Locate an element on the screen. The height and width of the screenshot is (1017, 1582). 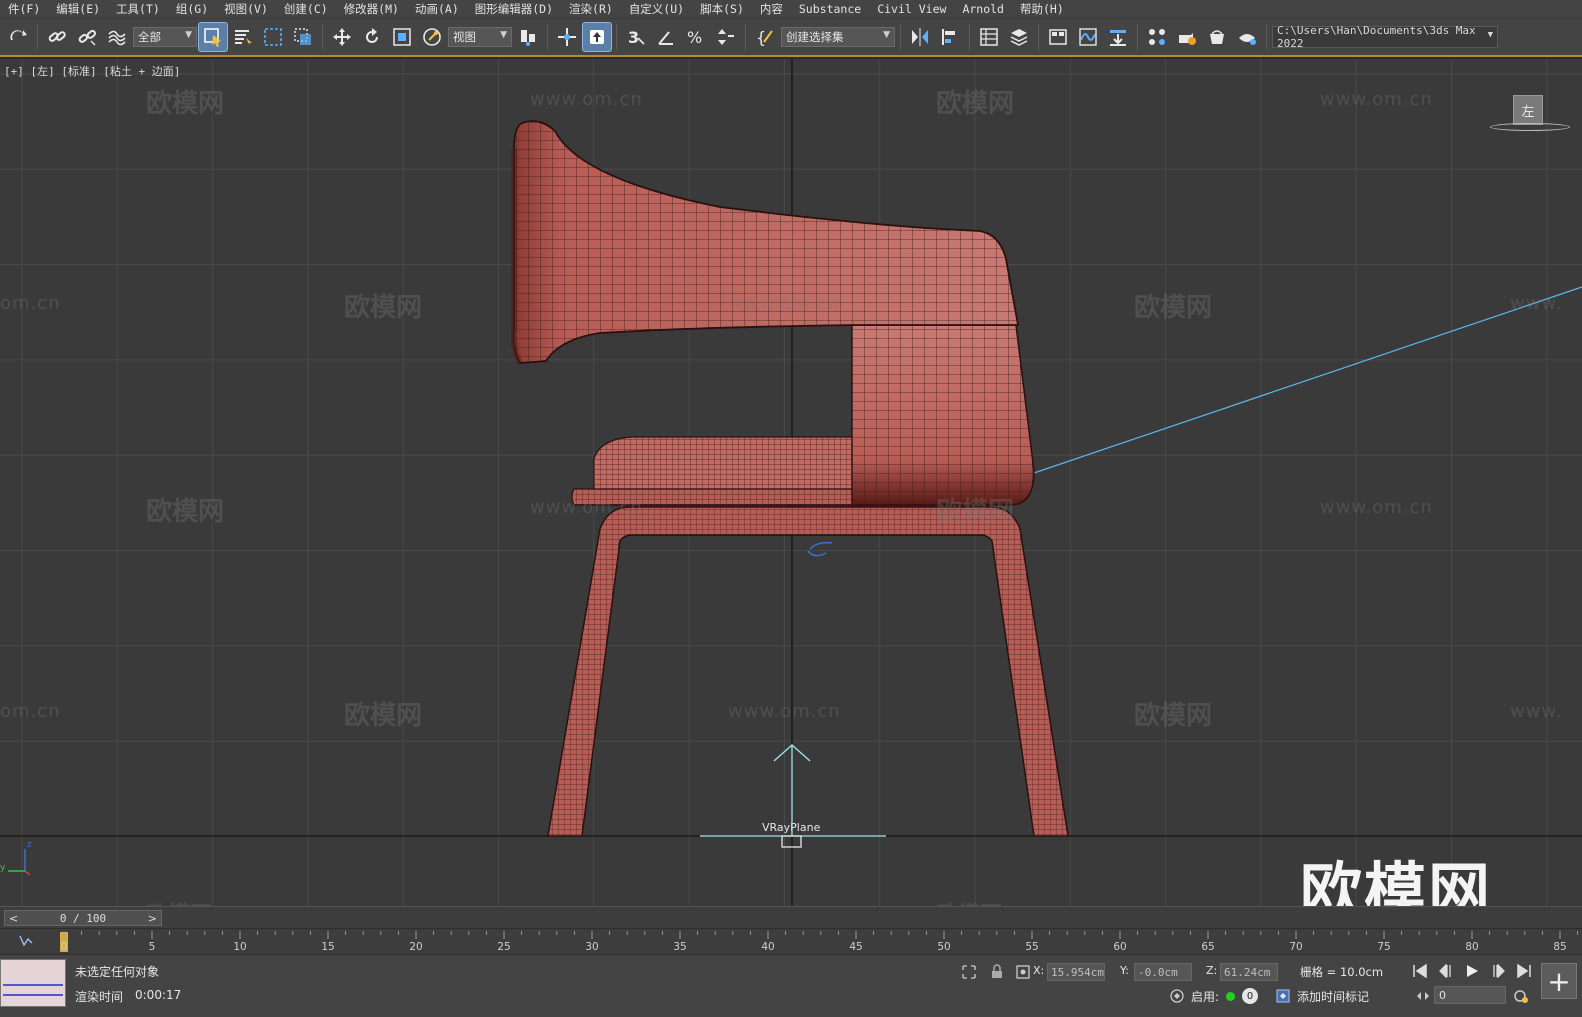
track-tick-label: 60 is located at coordinates (1119, 947).